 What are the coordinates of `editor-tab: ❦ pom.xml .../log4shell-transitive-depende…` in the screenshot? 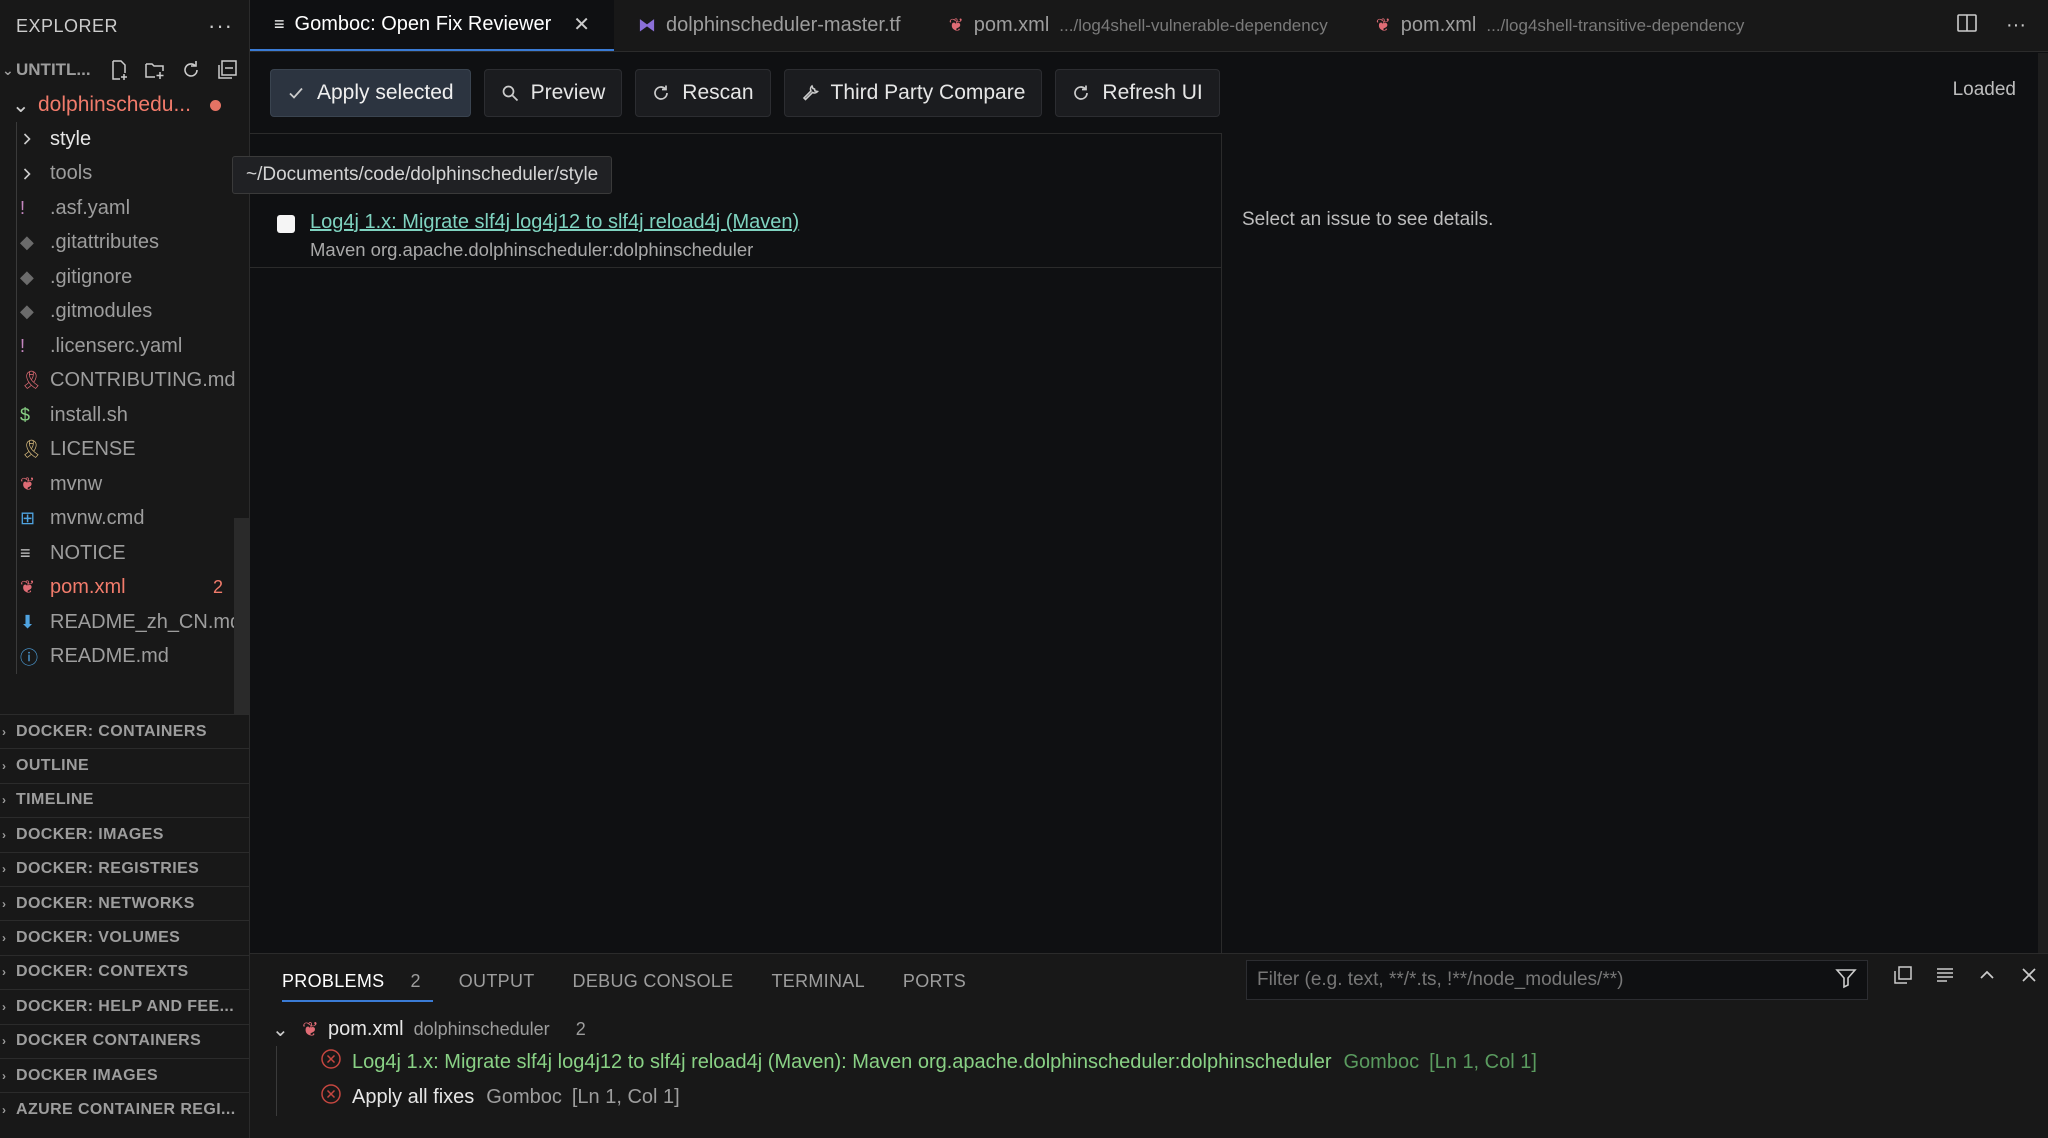 It's located at (1560, 25).